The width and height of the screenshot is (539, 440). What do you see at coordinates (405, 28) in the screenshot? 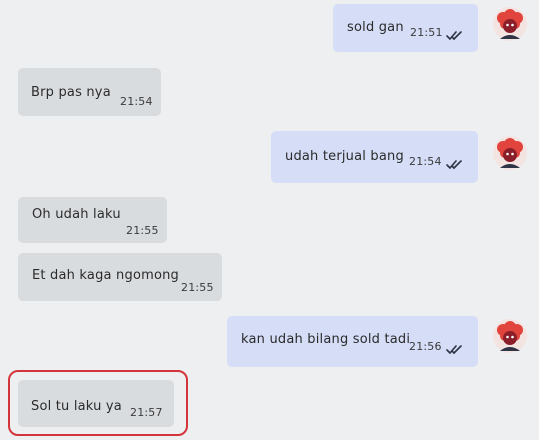
I see `outgoing-message-bubble: sold gan 21:51` at bounding box center [405, 28].